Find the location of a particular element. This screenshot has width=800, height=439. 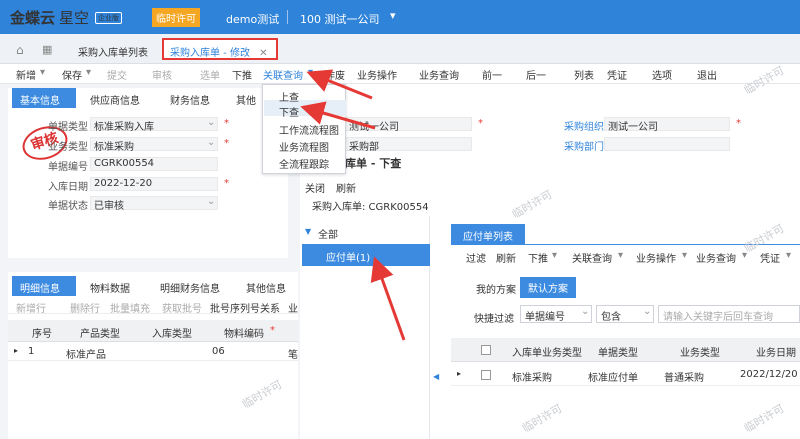

arrow-to-downstream is located at coordinates (338, 115).